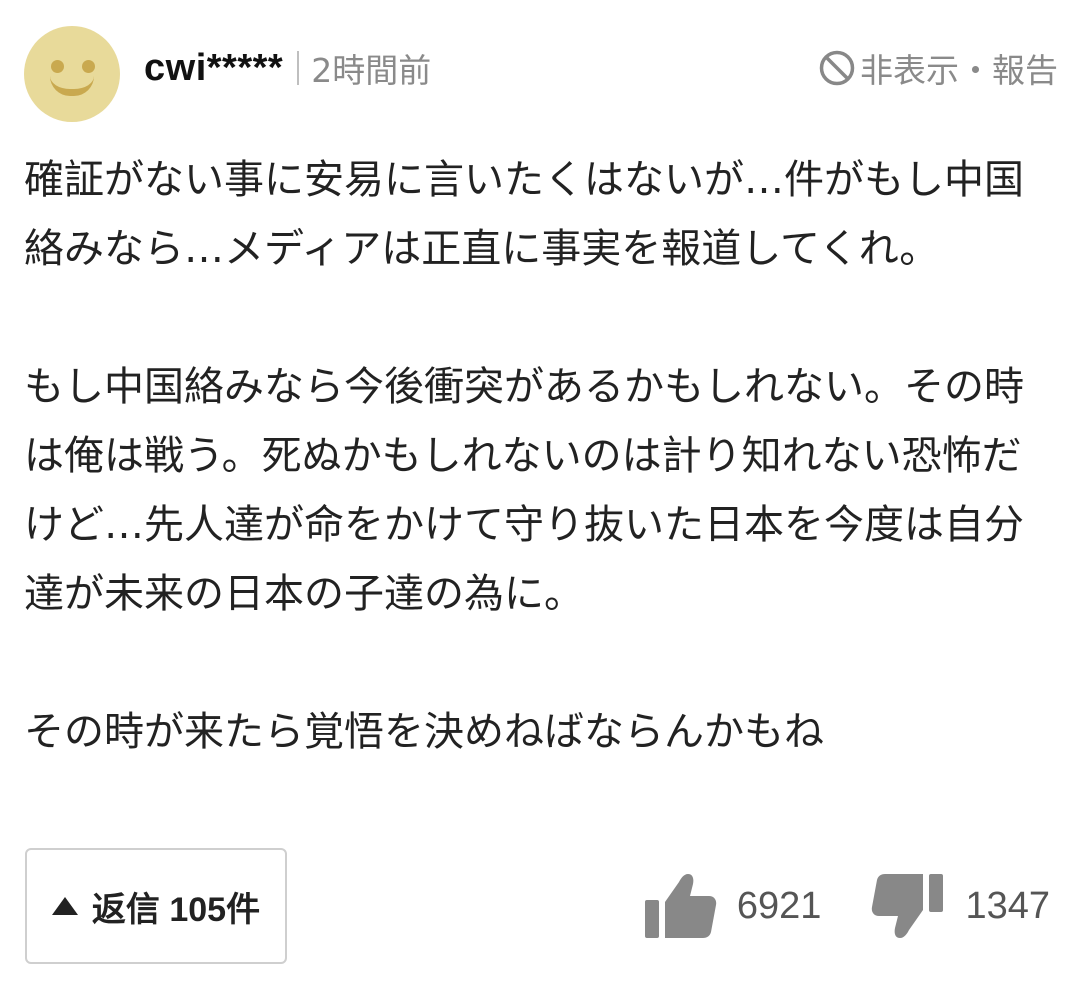 The height and width of the screenshot is (1004, 1080). I want to click on vote-bar: 6921 1347, so click(846, 906).